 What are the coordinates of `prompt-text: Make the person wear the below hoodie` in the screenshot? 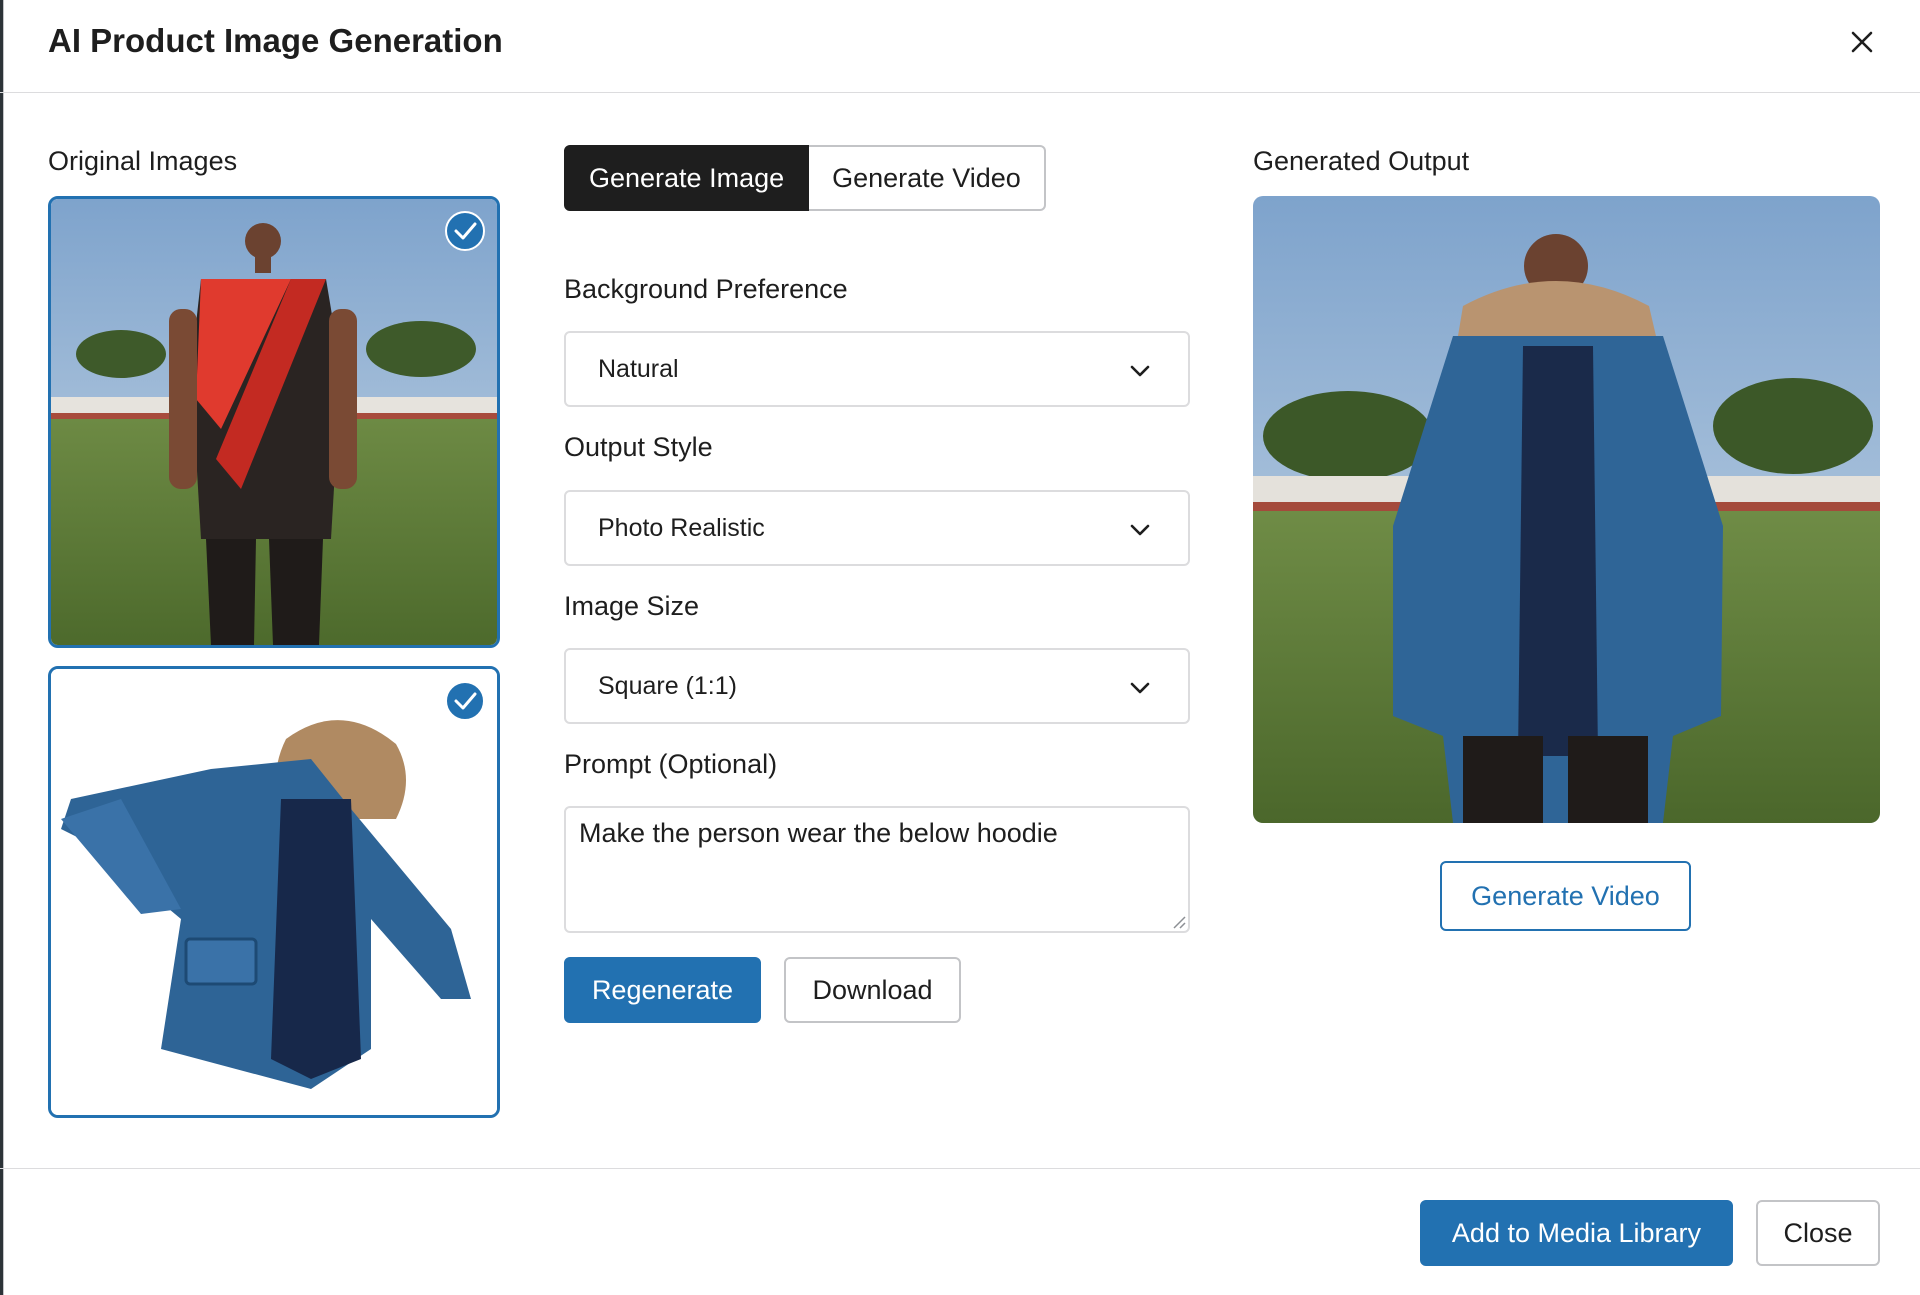 It's located at (818, 833).